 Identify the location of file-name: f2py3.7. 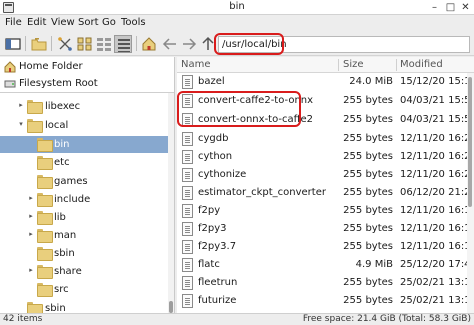
(217, 246).